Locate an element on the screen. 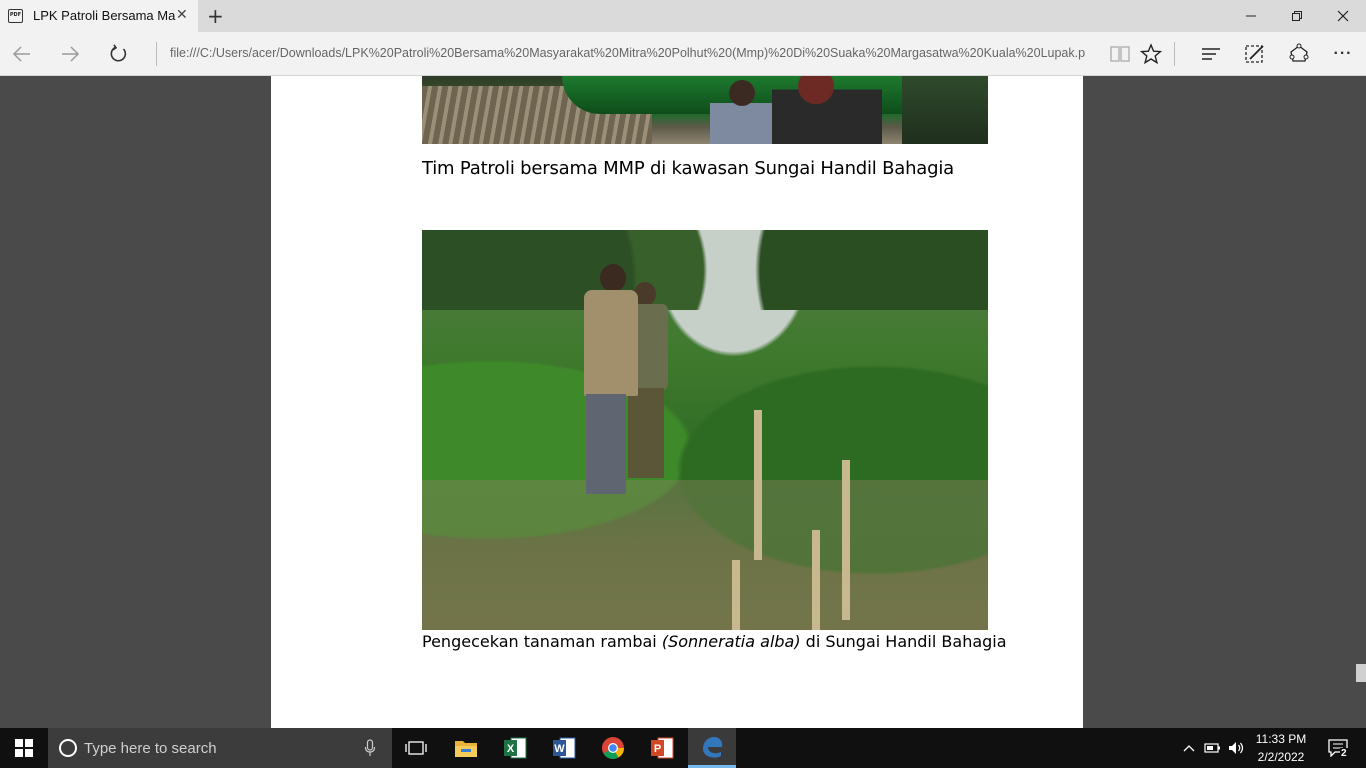 Image resolution: width=1366 pixels, height=768 pixels. close-window-icon is located at coordinates (1343, 16).